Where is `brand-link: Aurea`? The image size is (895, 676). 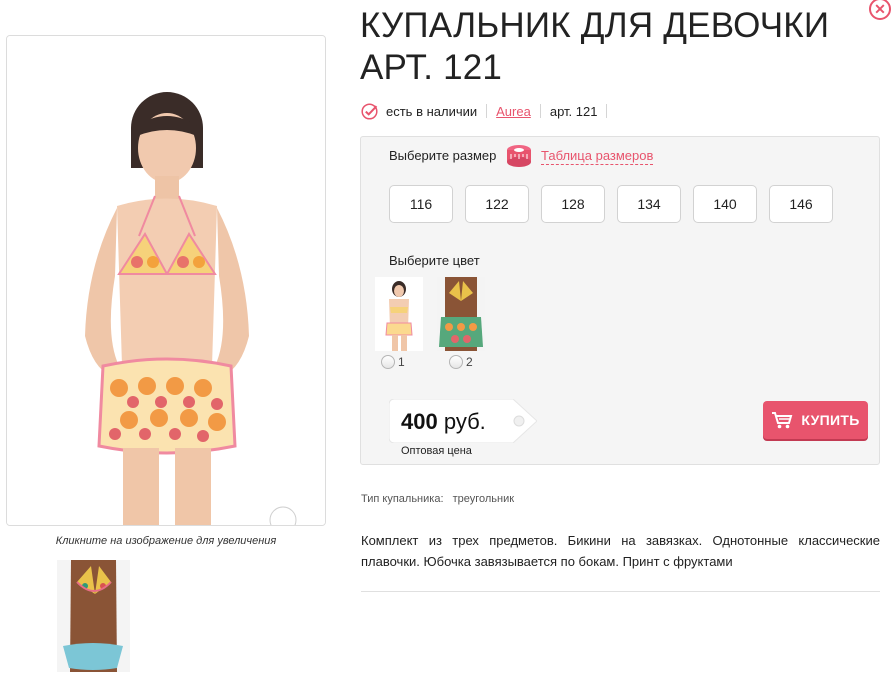
brand-link: Aurea is located at coordinates (513, 111).